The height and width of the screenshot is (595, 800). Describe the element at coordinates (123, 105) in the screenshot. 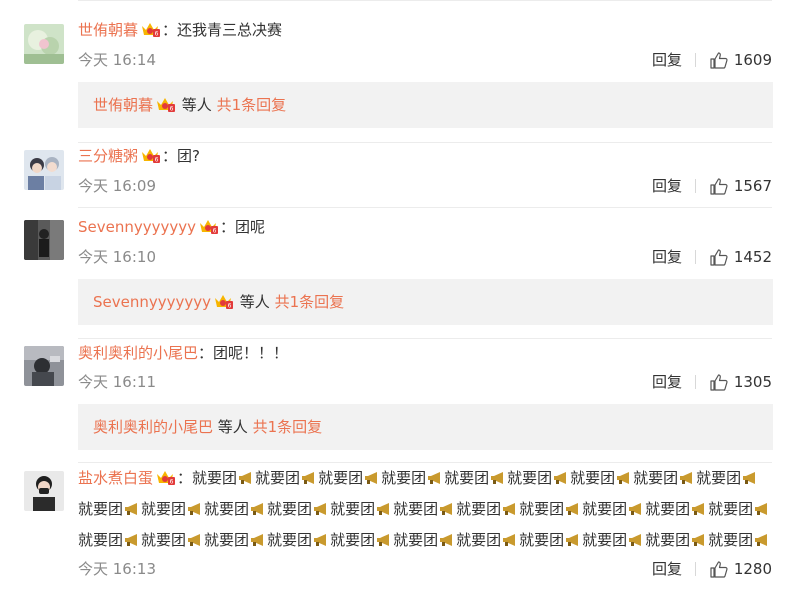

I see `sub-reply-username: 世侑朝暮` at that location.